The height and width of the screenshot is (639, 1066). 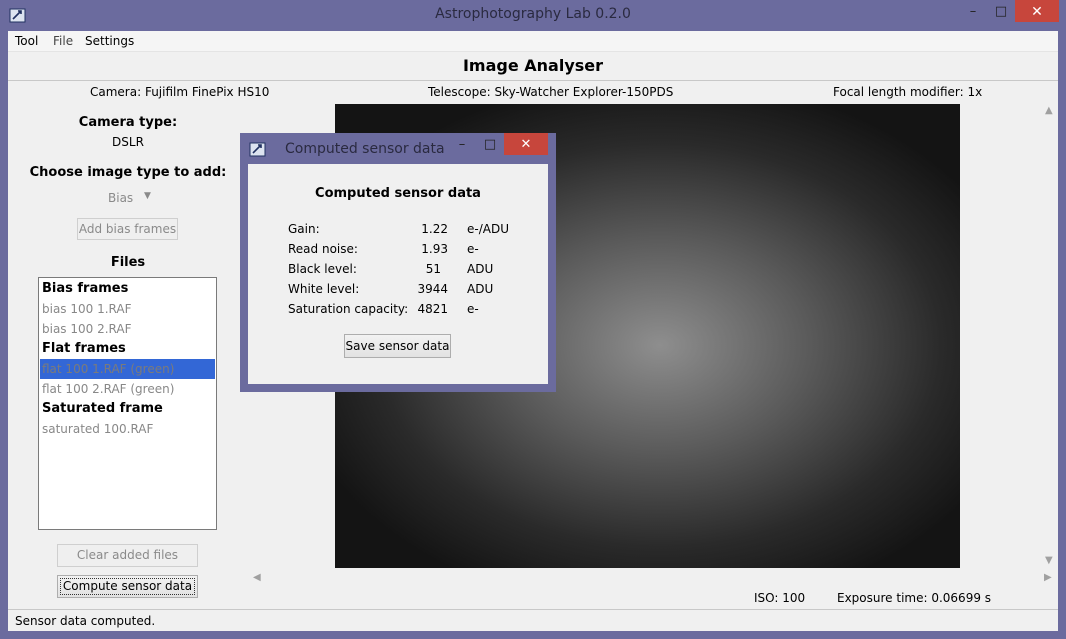 I want to click on list-item: bias 100 1.RAF, so click(x=87, y=309).